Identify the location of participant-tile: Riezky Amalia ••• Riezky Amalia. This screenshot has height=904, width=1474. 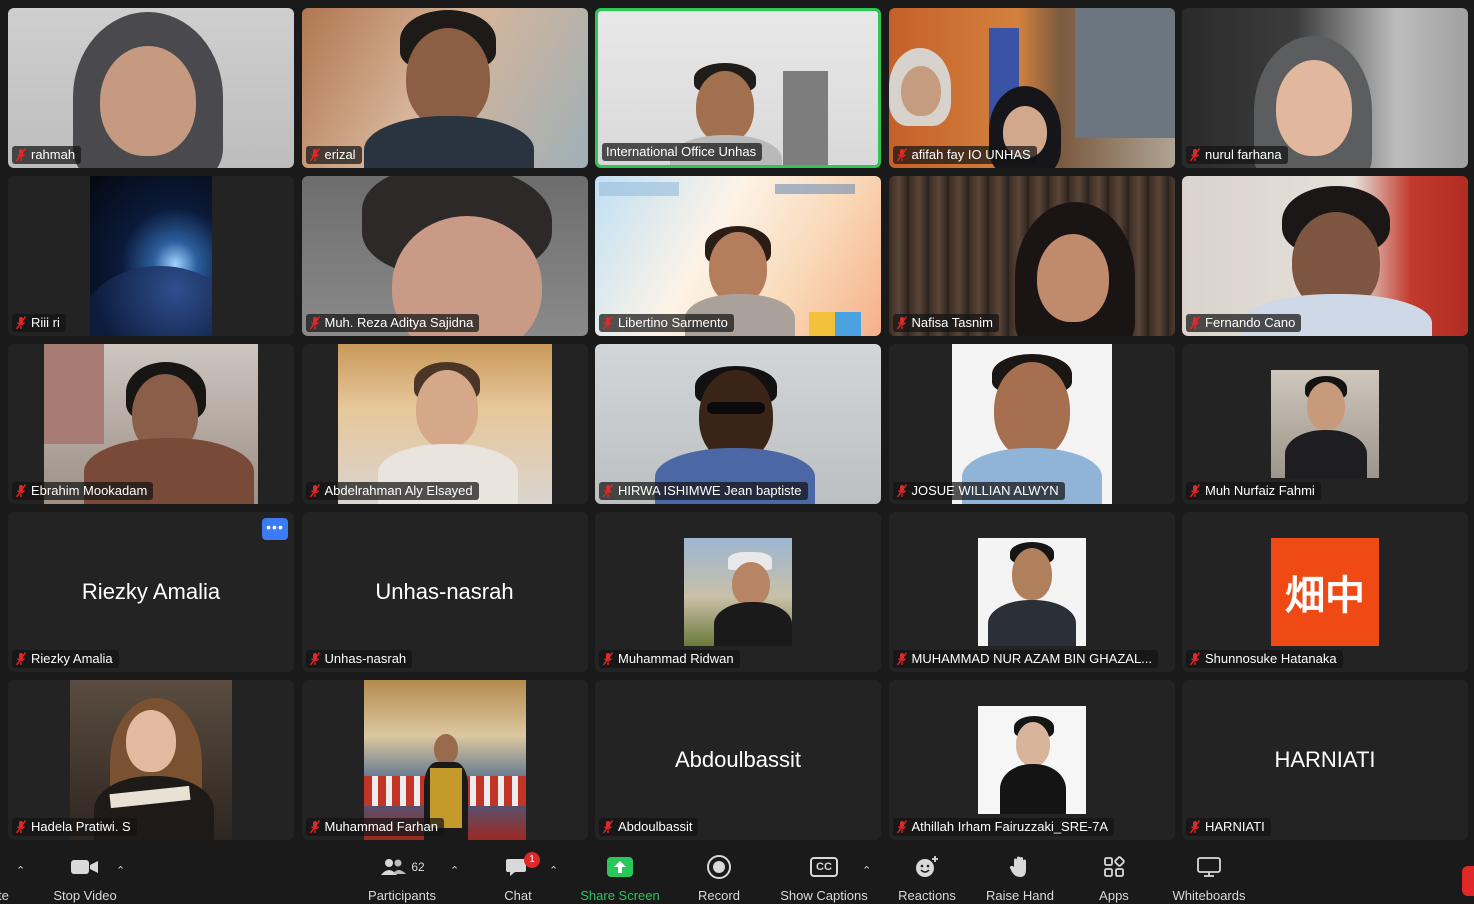
(151, 592).